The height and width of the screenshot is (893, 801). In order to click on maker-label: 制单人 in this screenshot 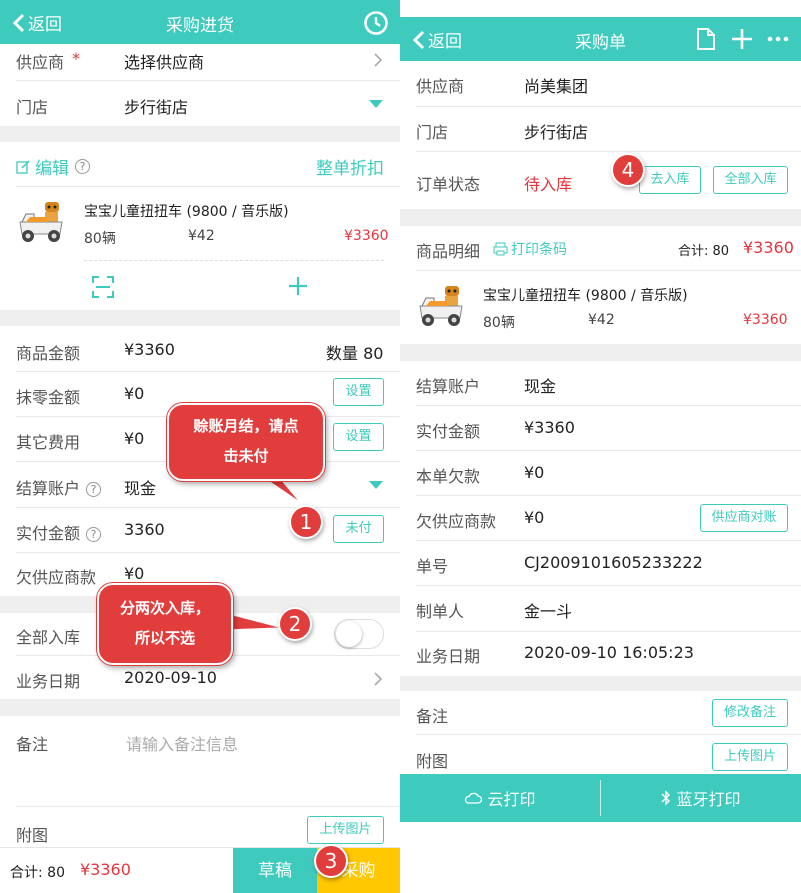, I will do `click(440, 611)`.